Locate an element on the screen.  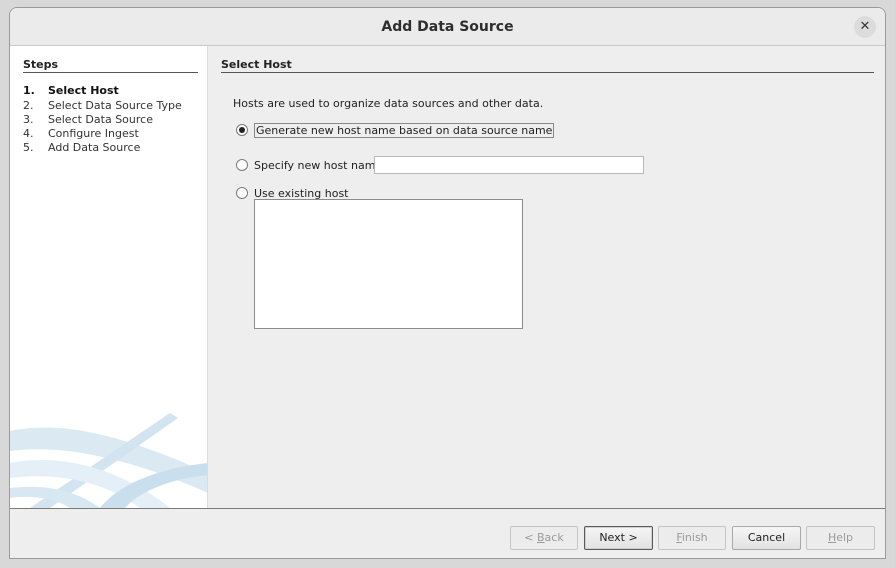
finish-button: Finish is located at coordinates (692, 538).